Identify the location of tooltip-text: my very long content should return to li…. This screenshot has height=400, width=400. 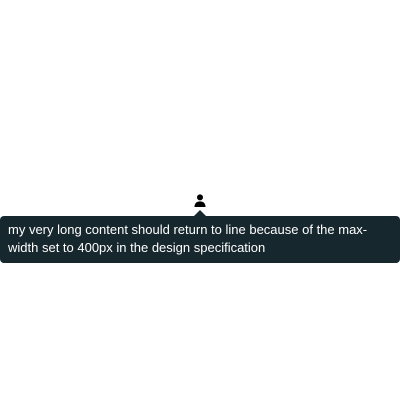
(188, 238).